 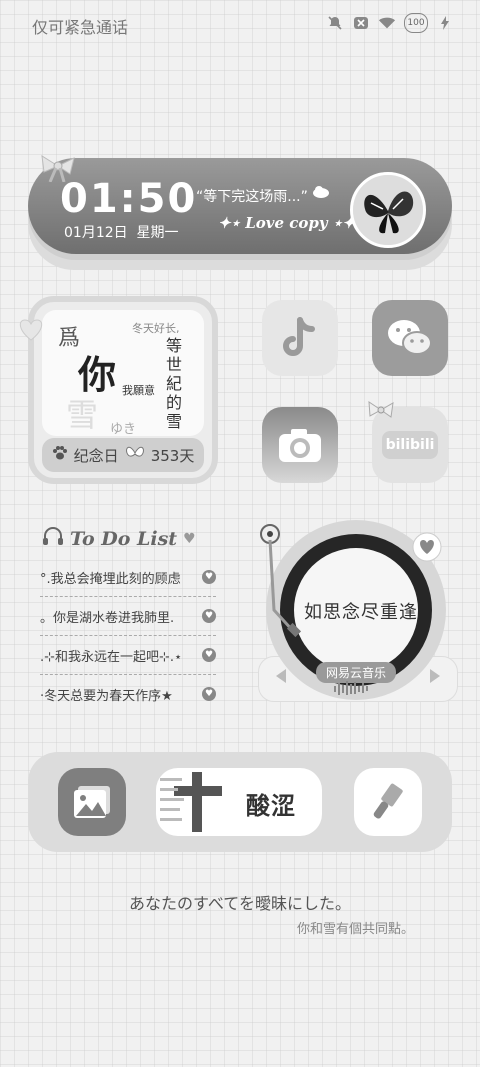 What do you see at coordinates (321, 193) in the screenshot?
I see `cloud-icon` at bounding box center [321, 193].